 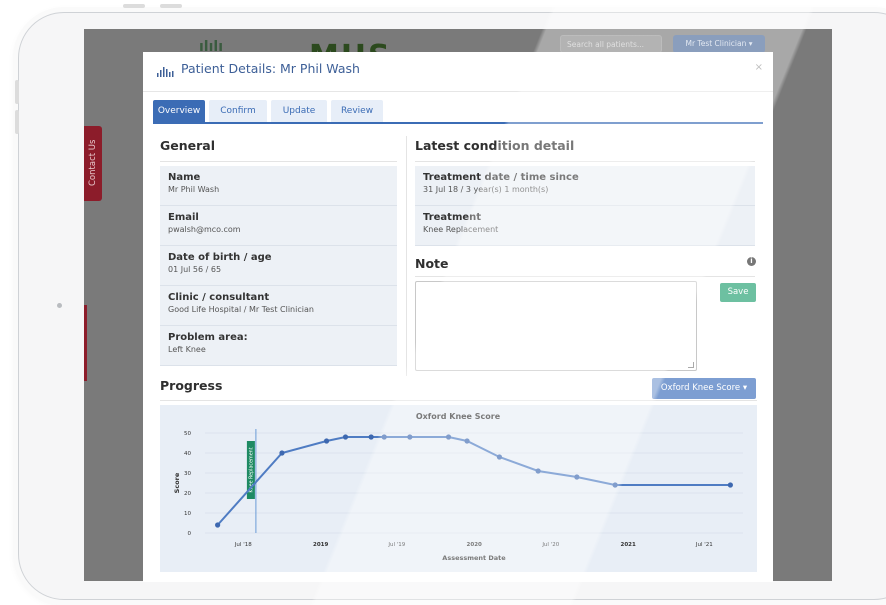 What do you see at coordinates (243, 545) in the screenshot?
I see `x-tick-label: Jul '18` at bounding box center [243, 545].